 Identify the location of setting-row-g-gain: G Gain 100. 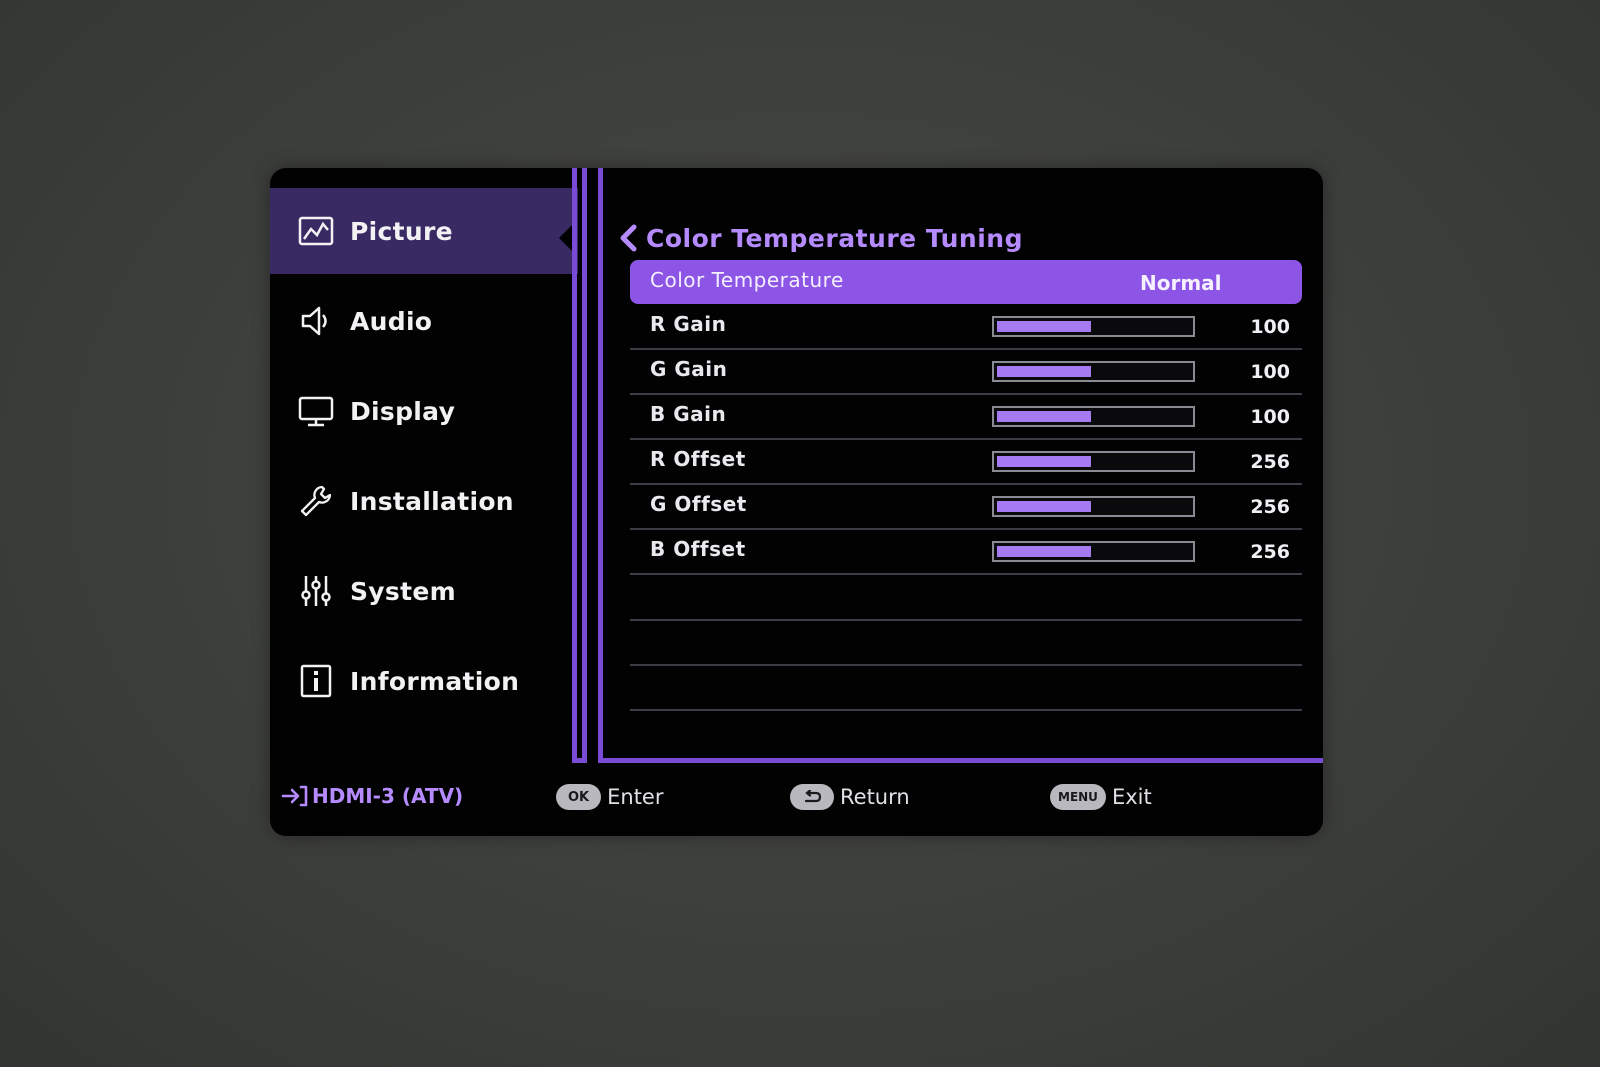
(966, 372).